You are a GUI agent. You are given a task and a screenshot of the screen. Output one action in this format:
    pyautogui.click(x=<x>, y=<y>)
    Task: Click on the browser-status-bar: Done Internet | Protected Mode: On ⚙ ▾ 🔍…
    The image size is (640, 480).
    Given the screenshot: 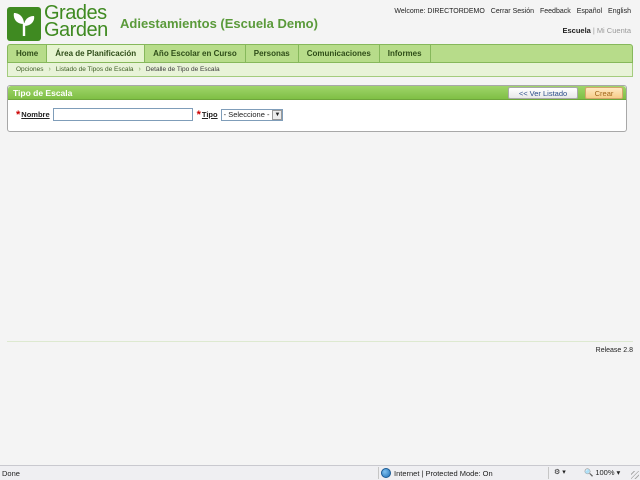 What is the action you would take?
    pyautogui.click(x=320, y=472)
    